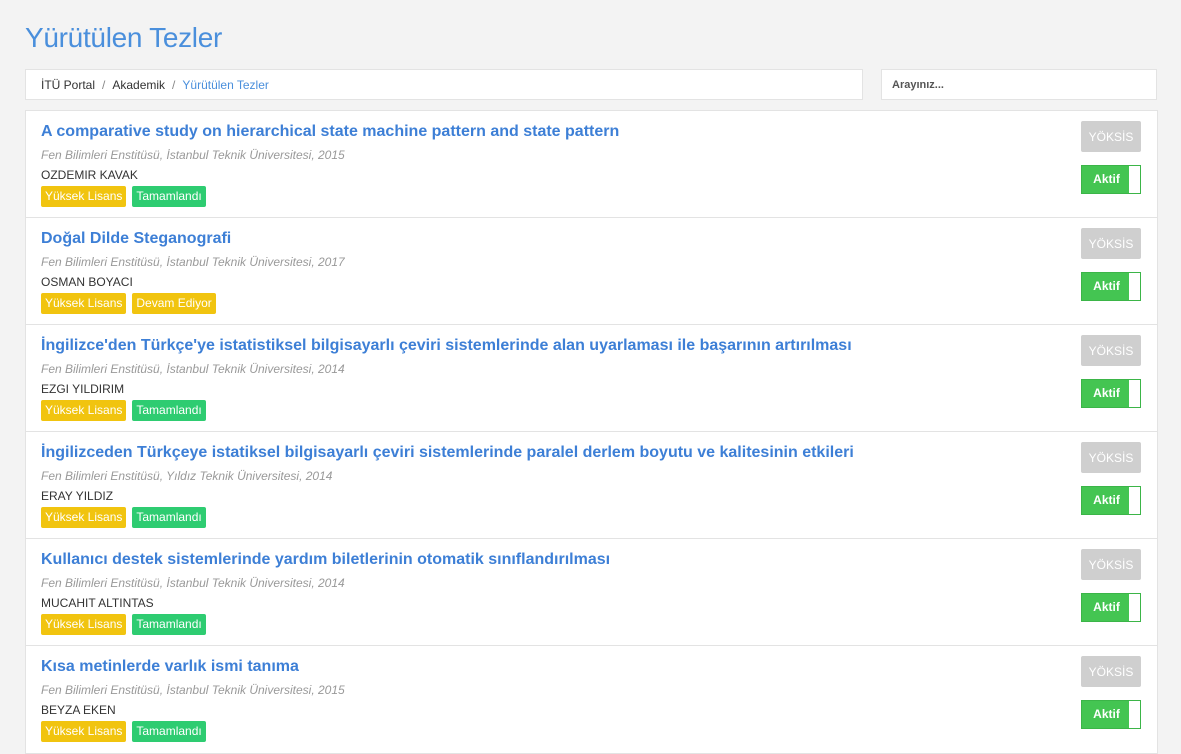 The width and height of the screenshot is (1181, 754). Describe the element at coordinates (77, 496) in the screenshot. I see `thesis-author: ERAY YILDIZ` at that location.